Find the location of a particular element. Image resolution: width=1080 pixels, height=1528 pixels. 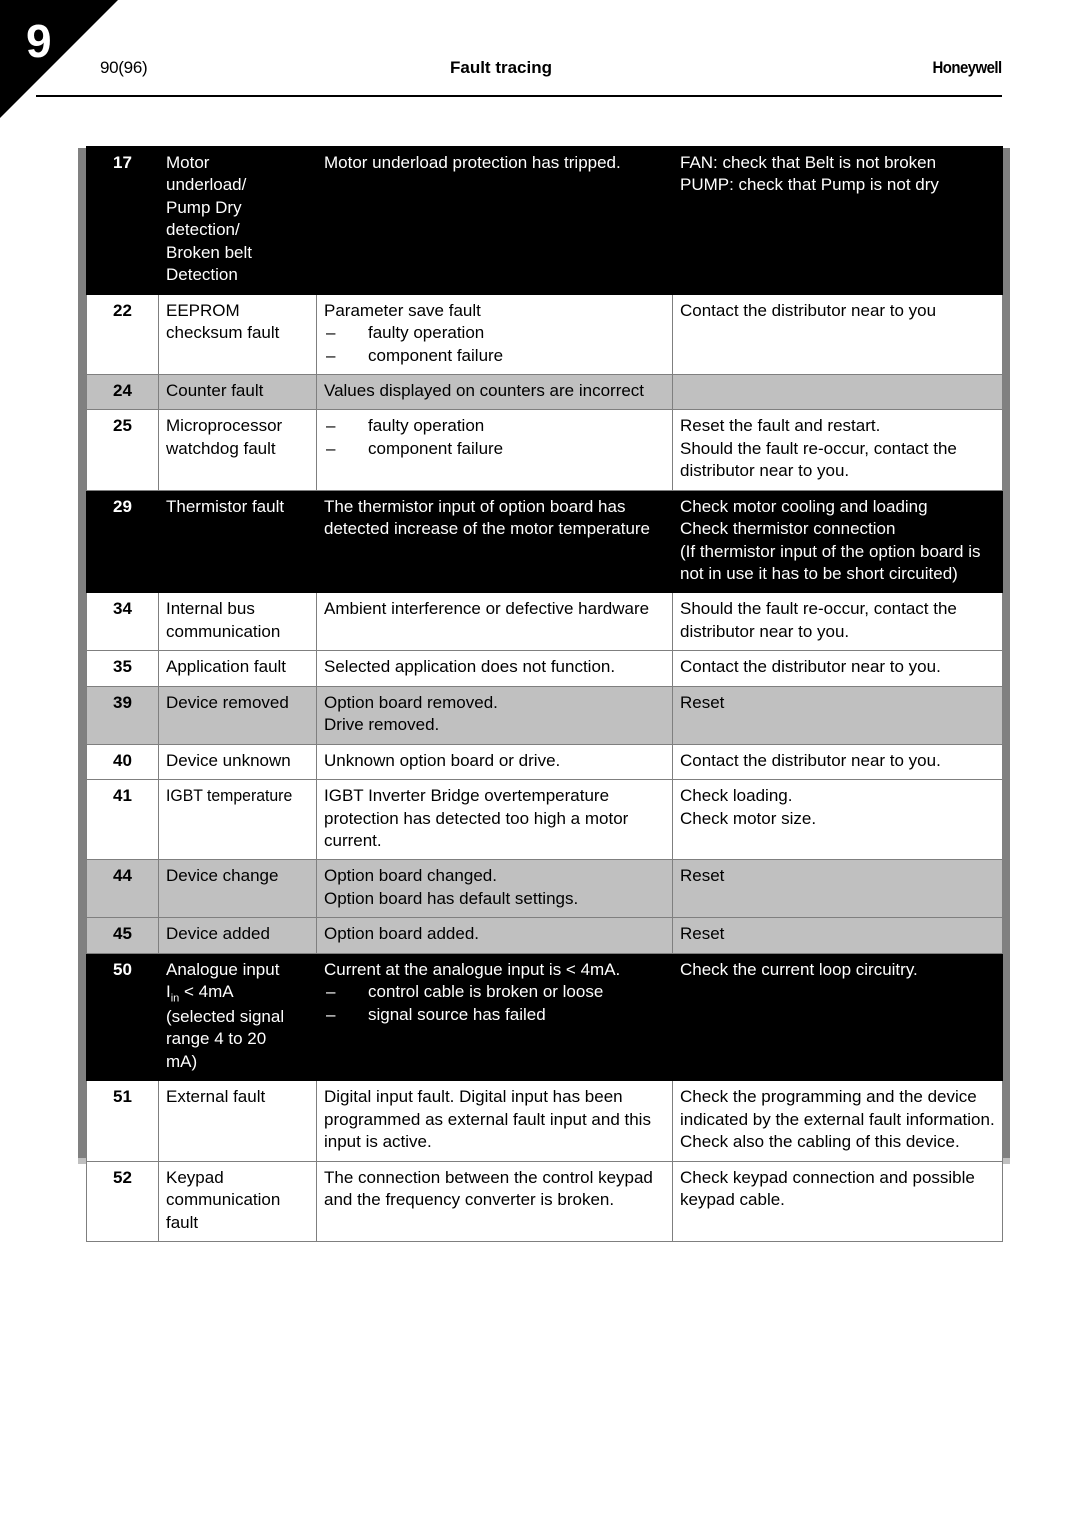

fault-remedy: Check loading. Check motor size. is located at coordinates (837, 820).